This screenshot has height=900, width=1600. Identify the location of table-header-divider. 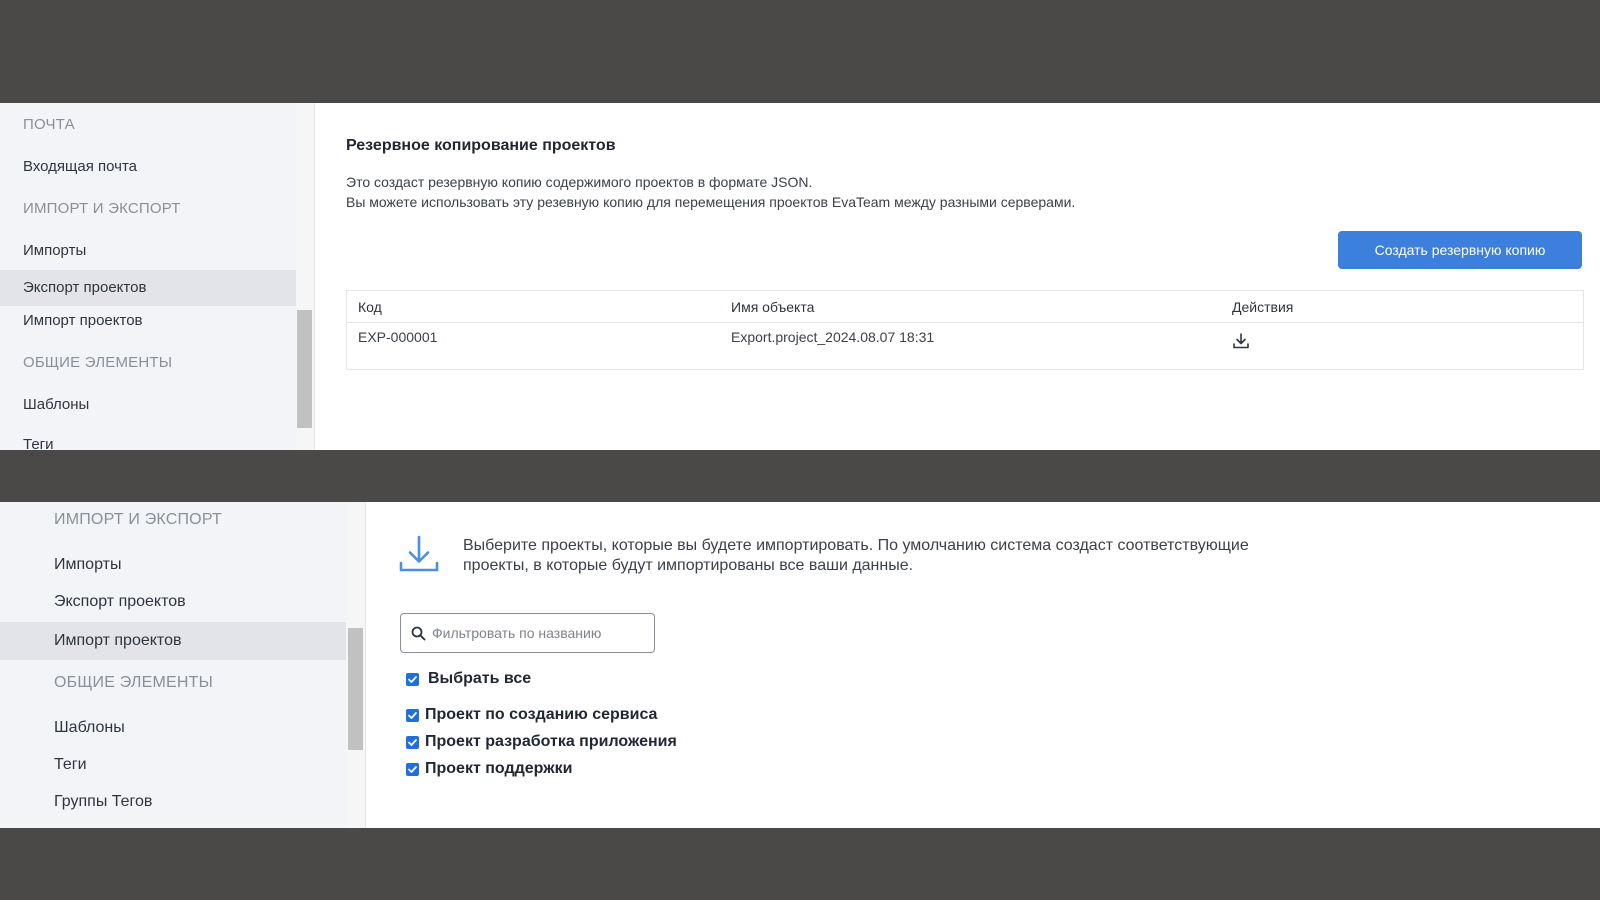
(965, 322).